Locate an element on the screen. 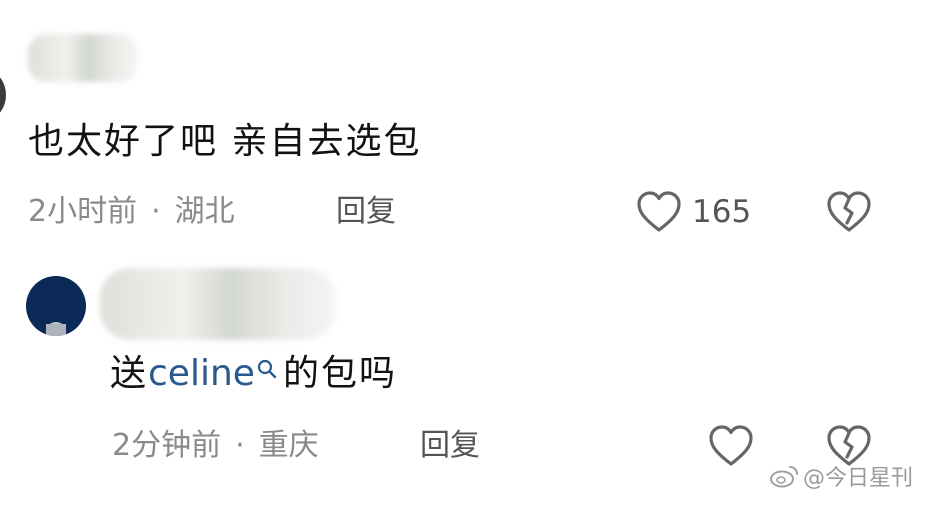 The height and width of the screenshot is (506, 931). search-link: celine is located at coordinates (201, 373).